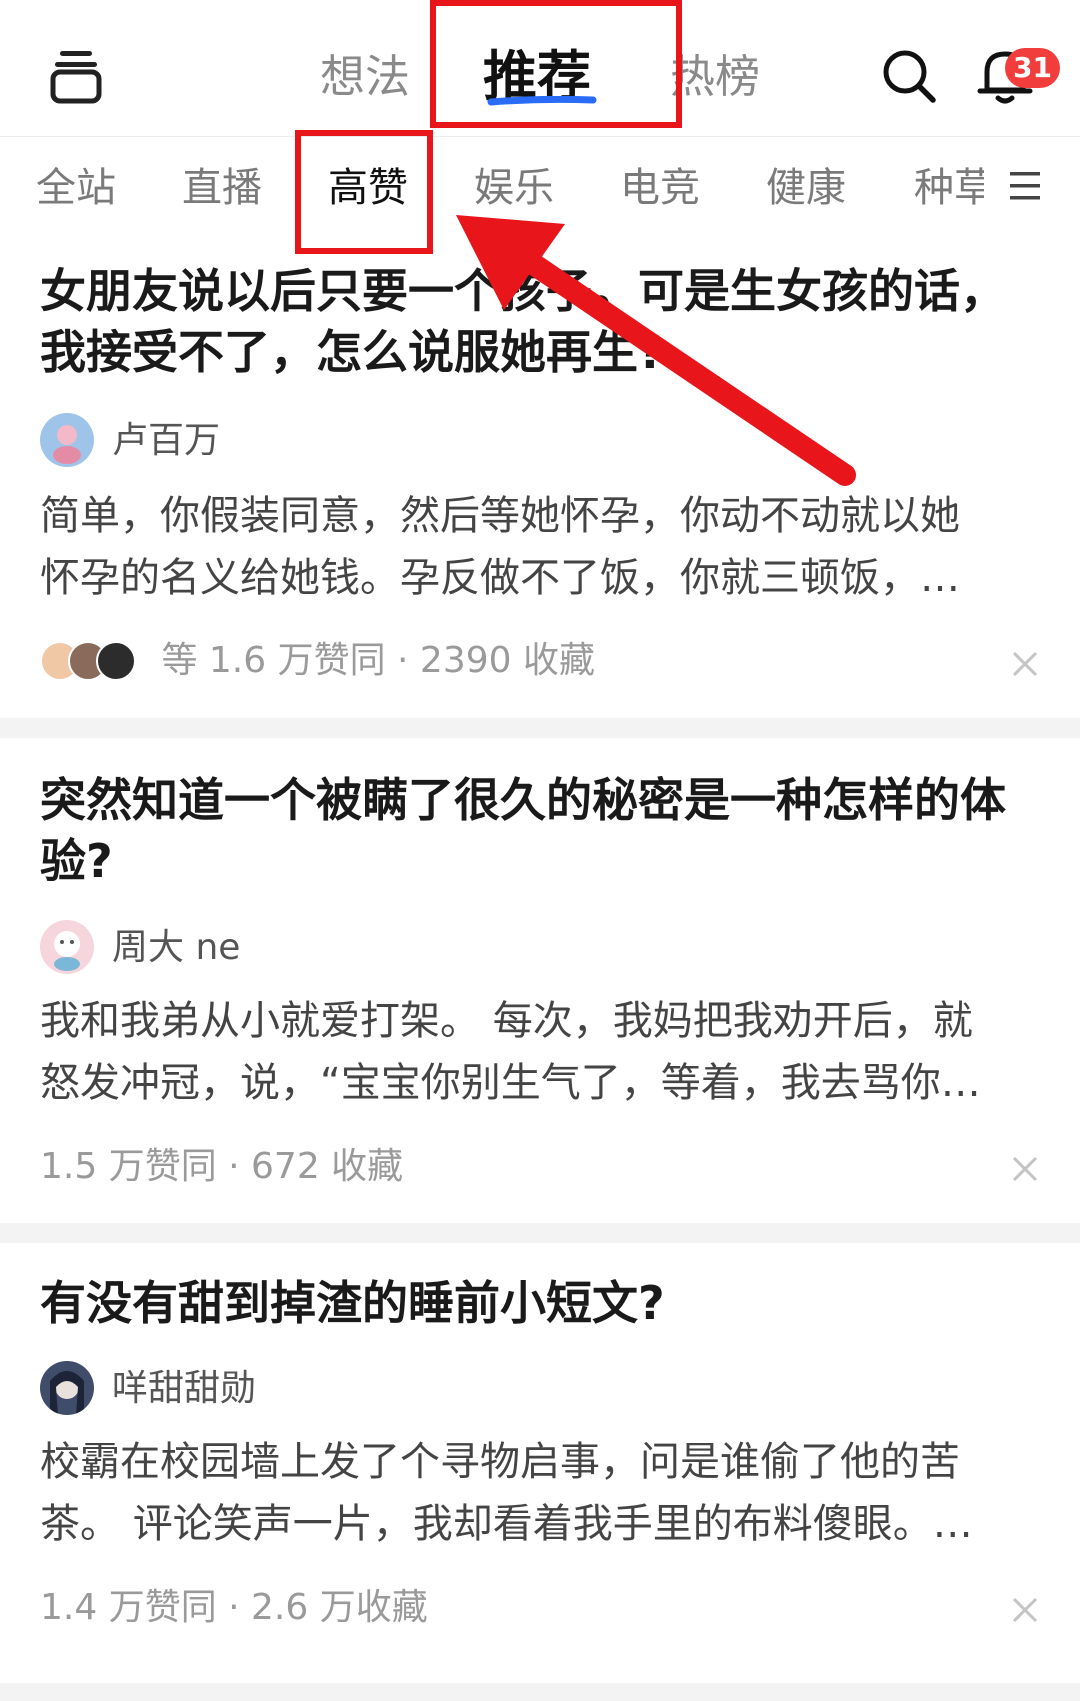  What do you see at coordinates (364, 192) in the screenshot?
I see `highlight-box-top-voted` at bounding box center [364, 192].